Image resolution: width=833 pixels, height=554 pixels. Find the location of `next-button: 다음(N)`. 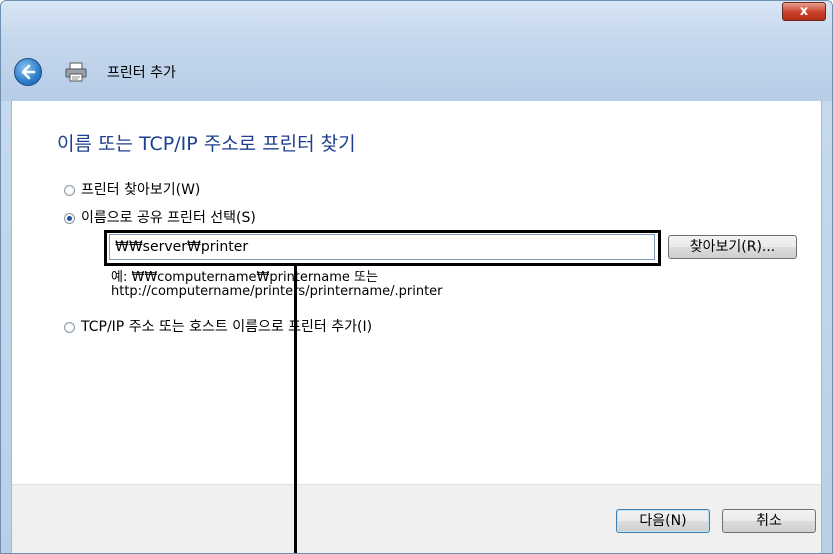

next-button: 다음(N) is located at coordinates (663, 521).